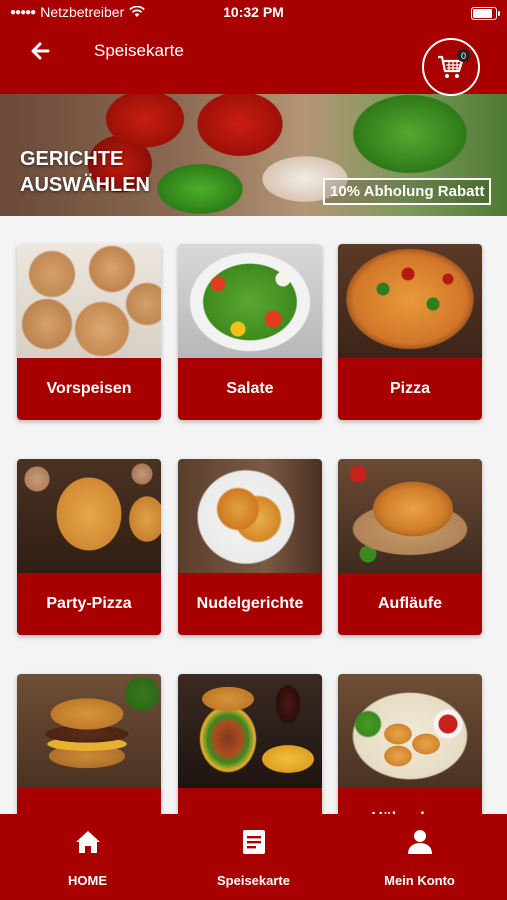 This screenshot has width=507, height=900. I want to click on category-card-salate: Salate, so click(250, 332).